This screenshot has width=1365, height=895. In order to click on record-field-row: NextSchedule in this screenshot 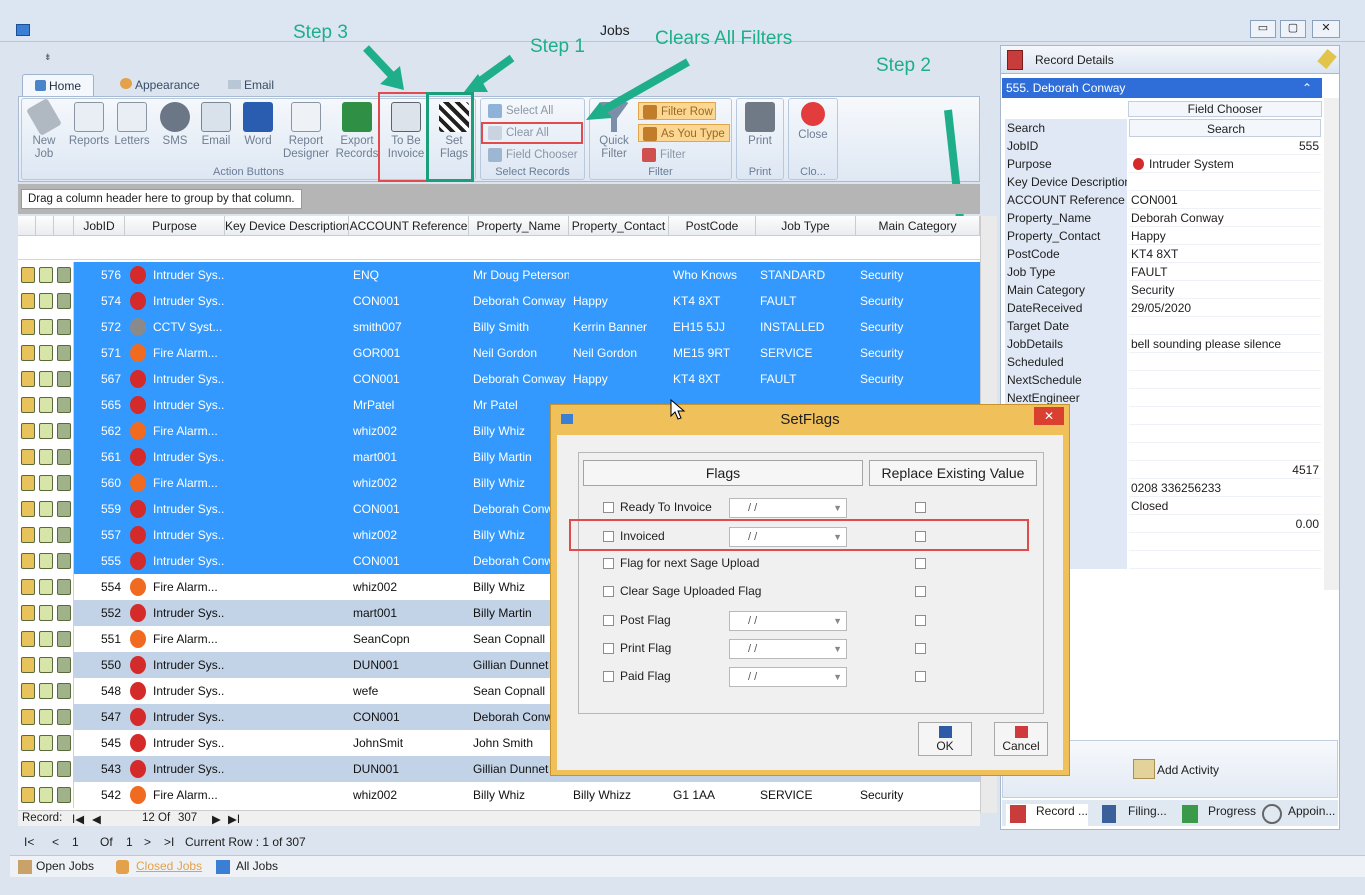, I will do `click(1162, 380)`.